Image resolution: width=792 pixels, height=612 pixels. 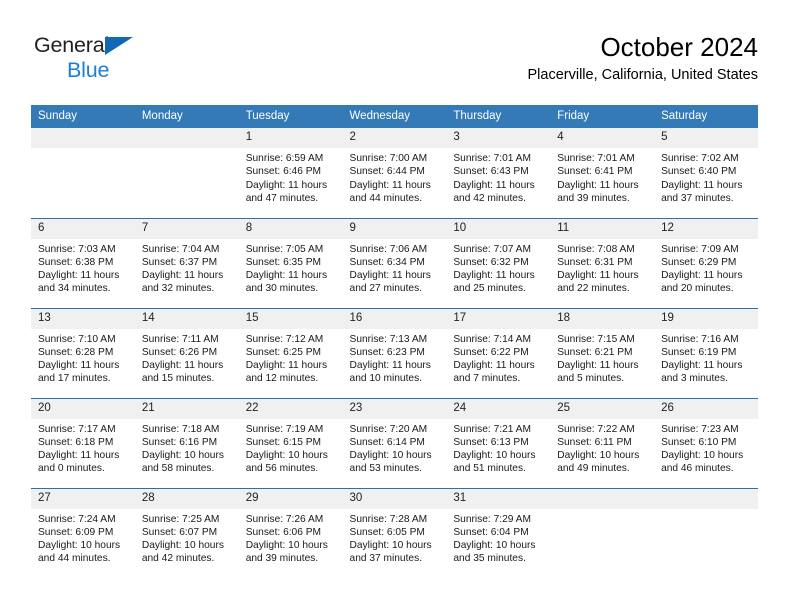 I want to click on day-number: 26, so click(x=706, y=408).